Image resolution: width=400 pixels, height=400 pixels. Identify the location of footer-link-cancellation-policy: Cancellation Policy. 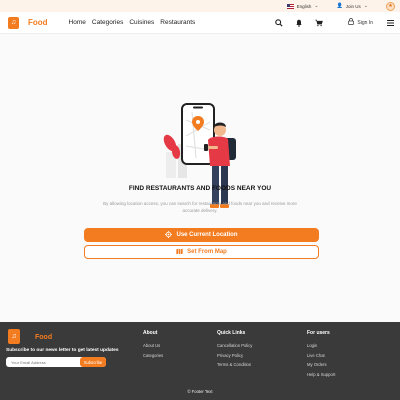
(234, 345).